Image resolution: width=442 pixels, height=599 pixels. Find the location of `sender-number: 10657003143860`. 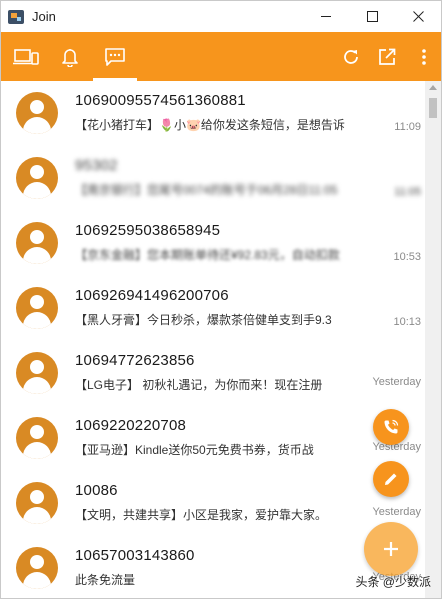

sender-number: 10657003143860 is located at coordinates (135, 555).